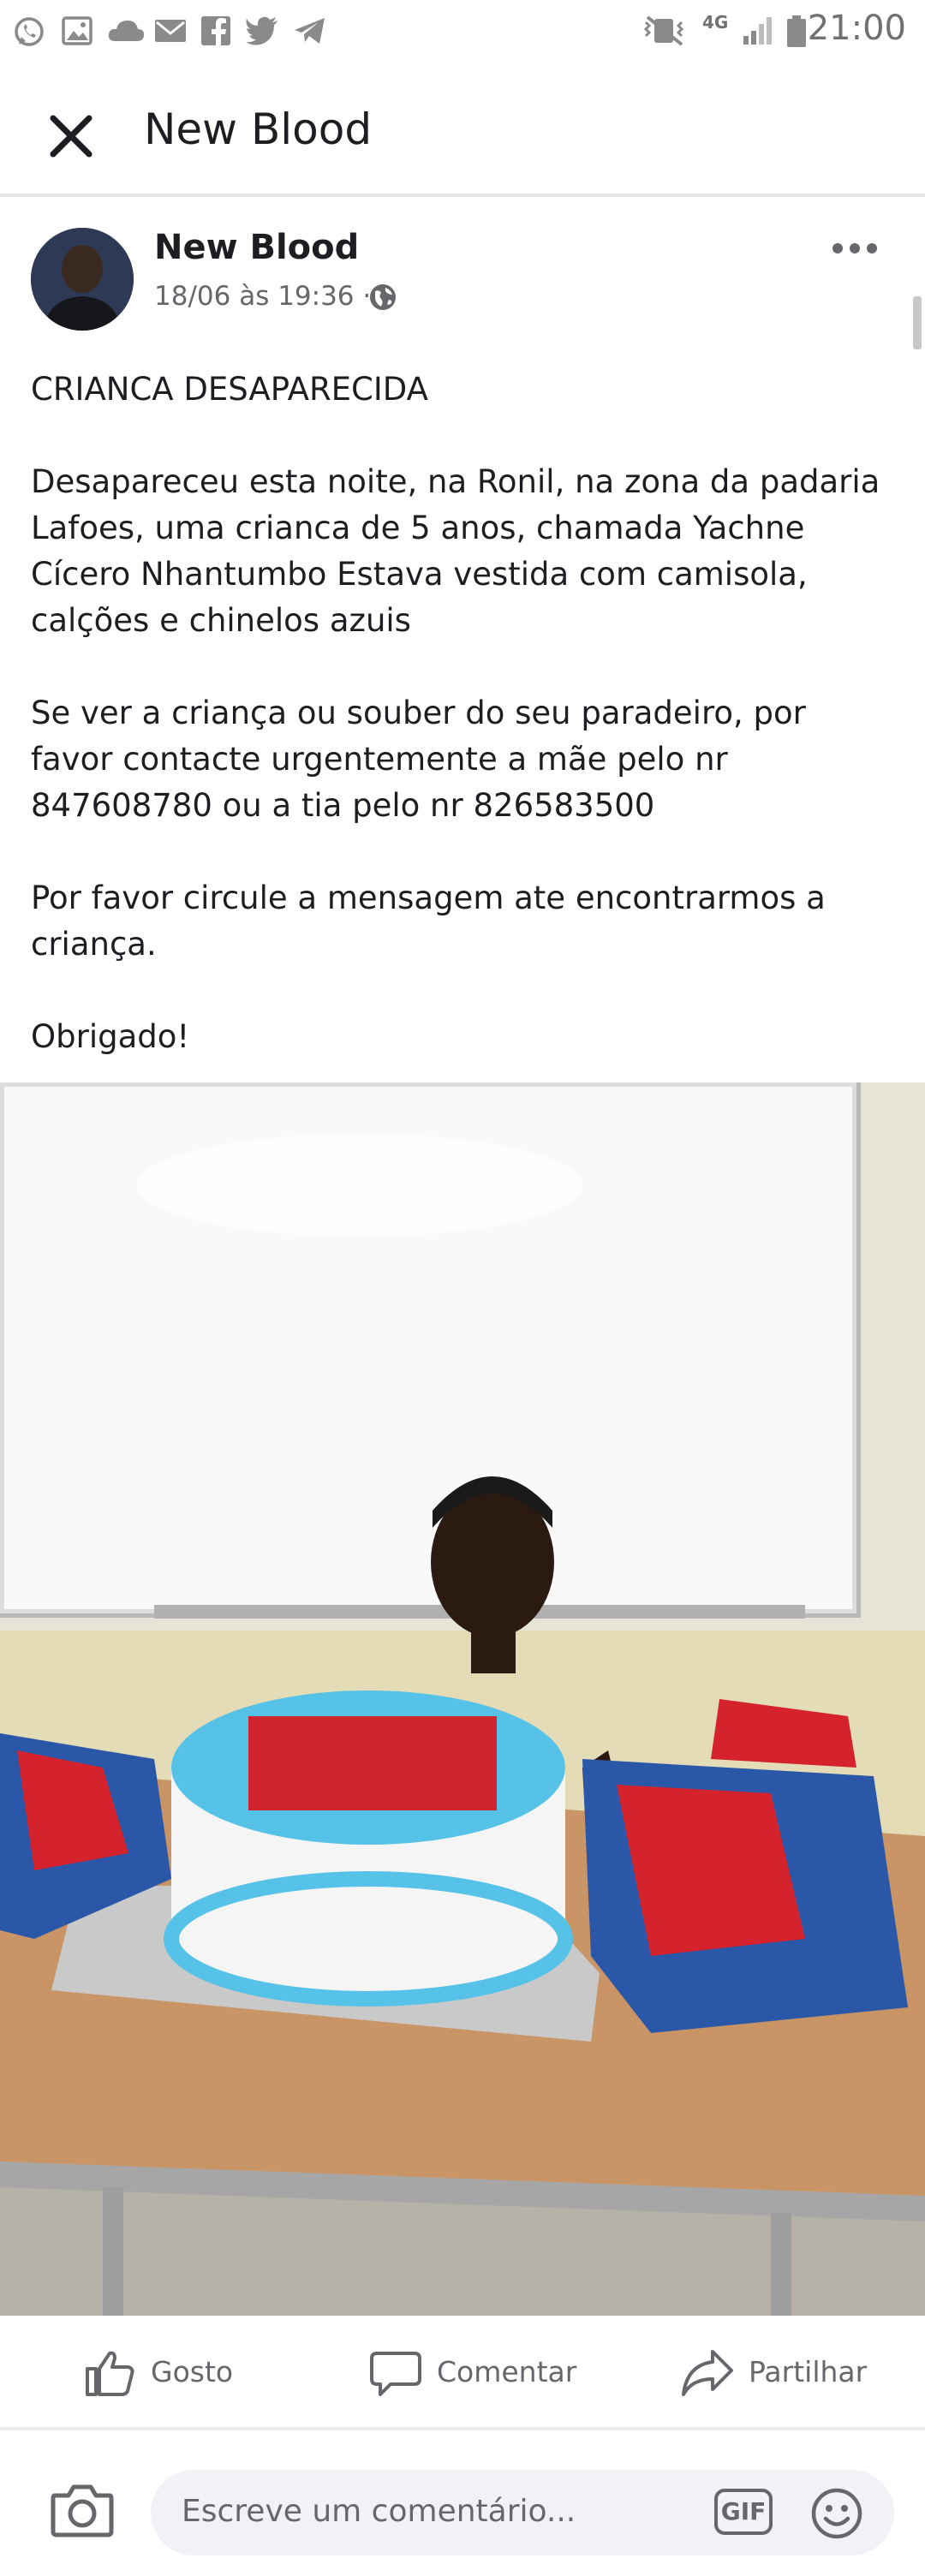  What do you see at coordinates (707, 2373) in the screenshot?
I see `share-arrow-icon` at bounding box center [707, 2373].